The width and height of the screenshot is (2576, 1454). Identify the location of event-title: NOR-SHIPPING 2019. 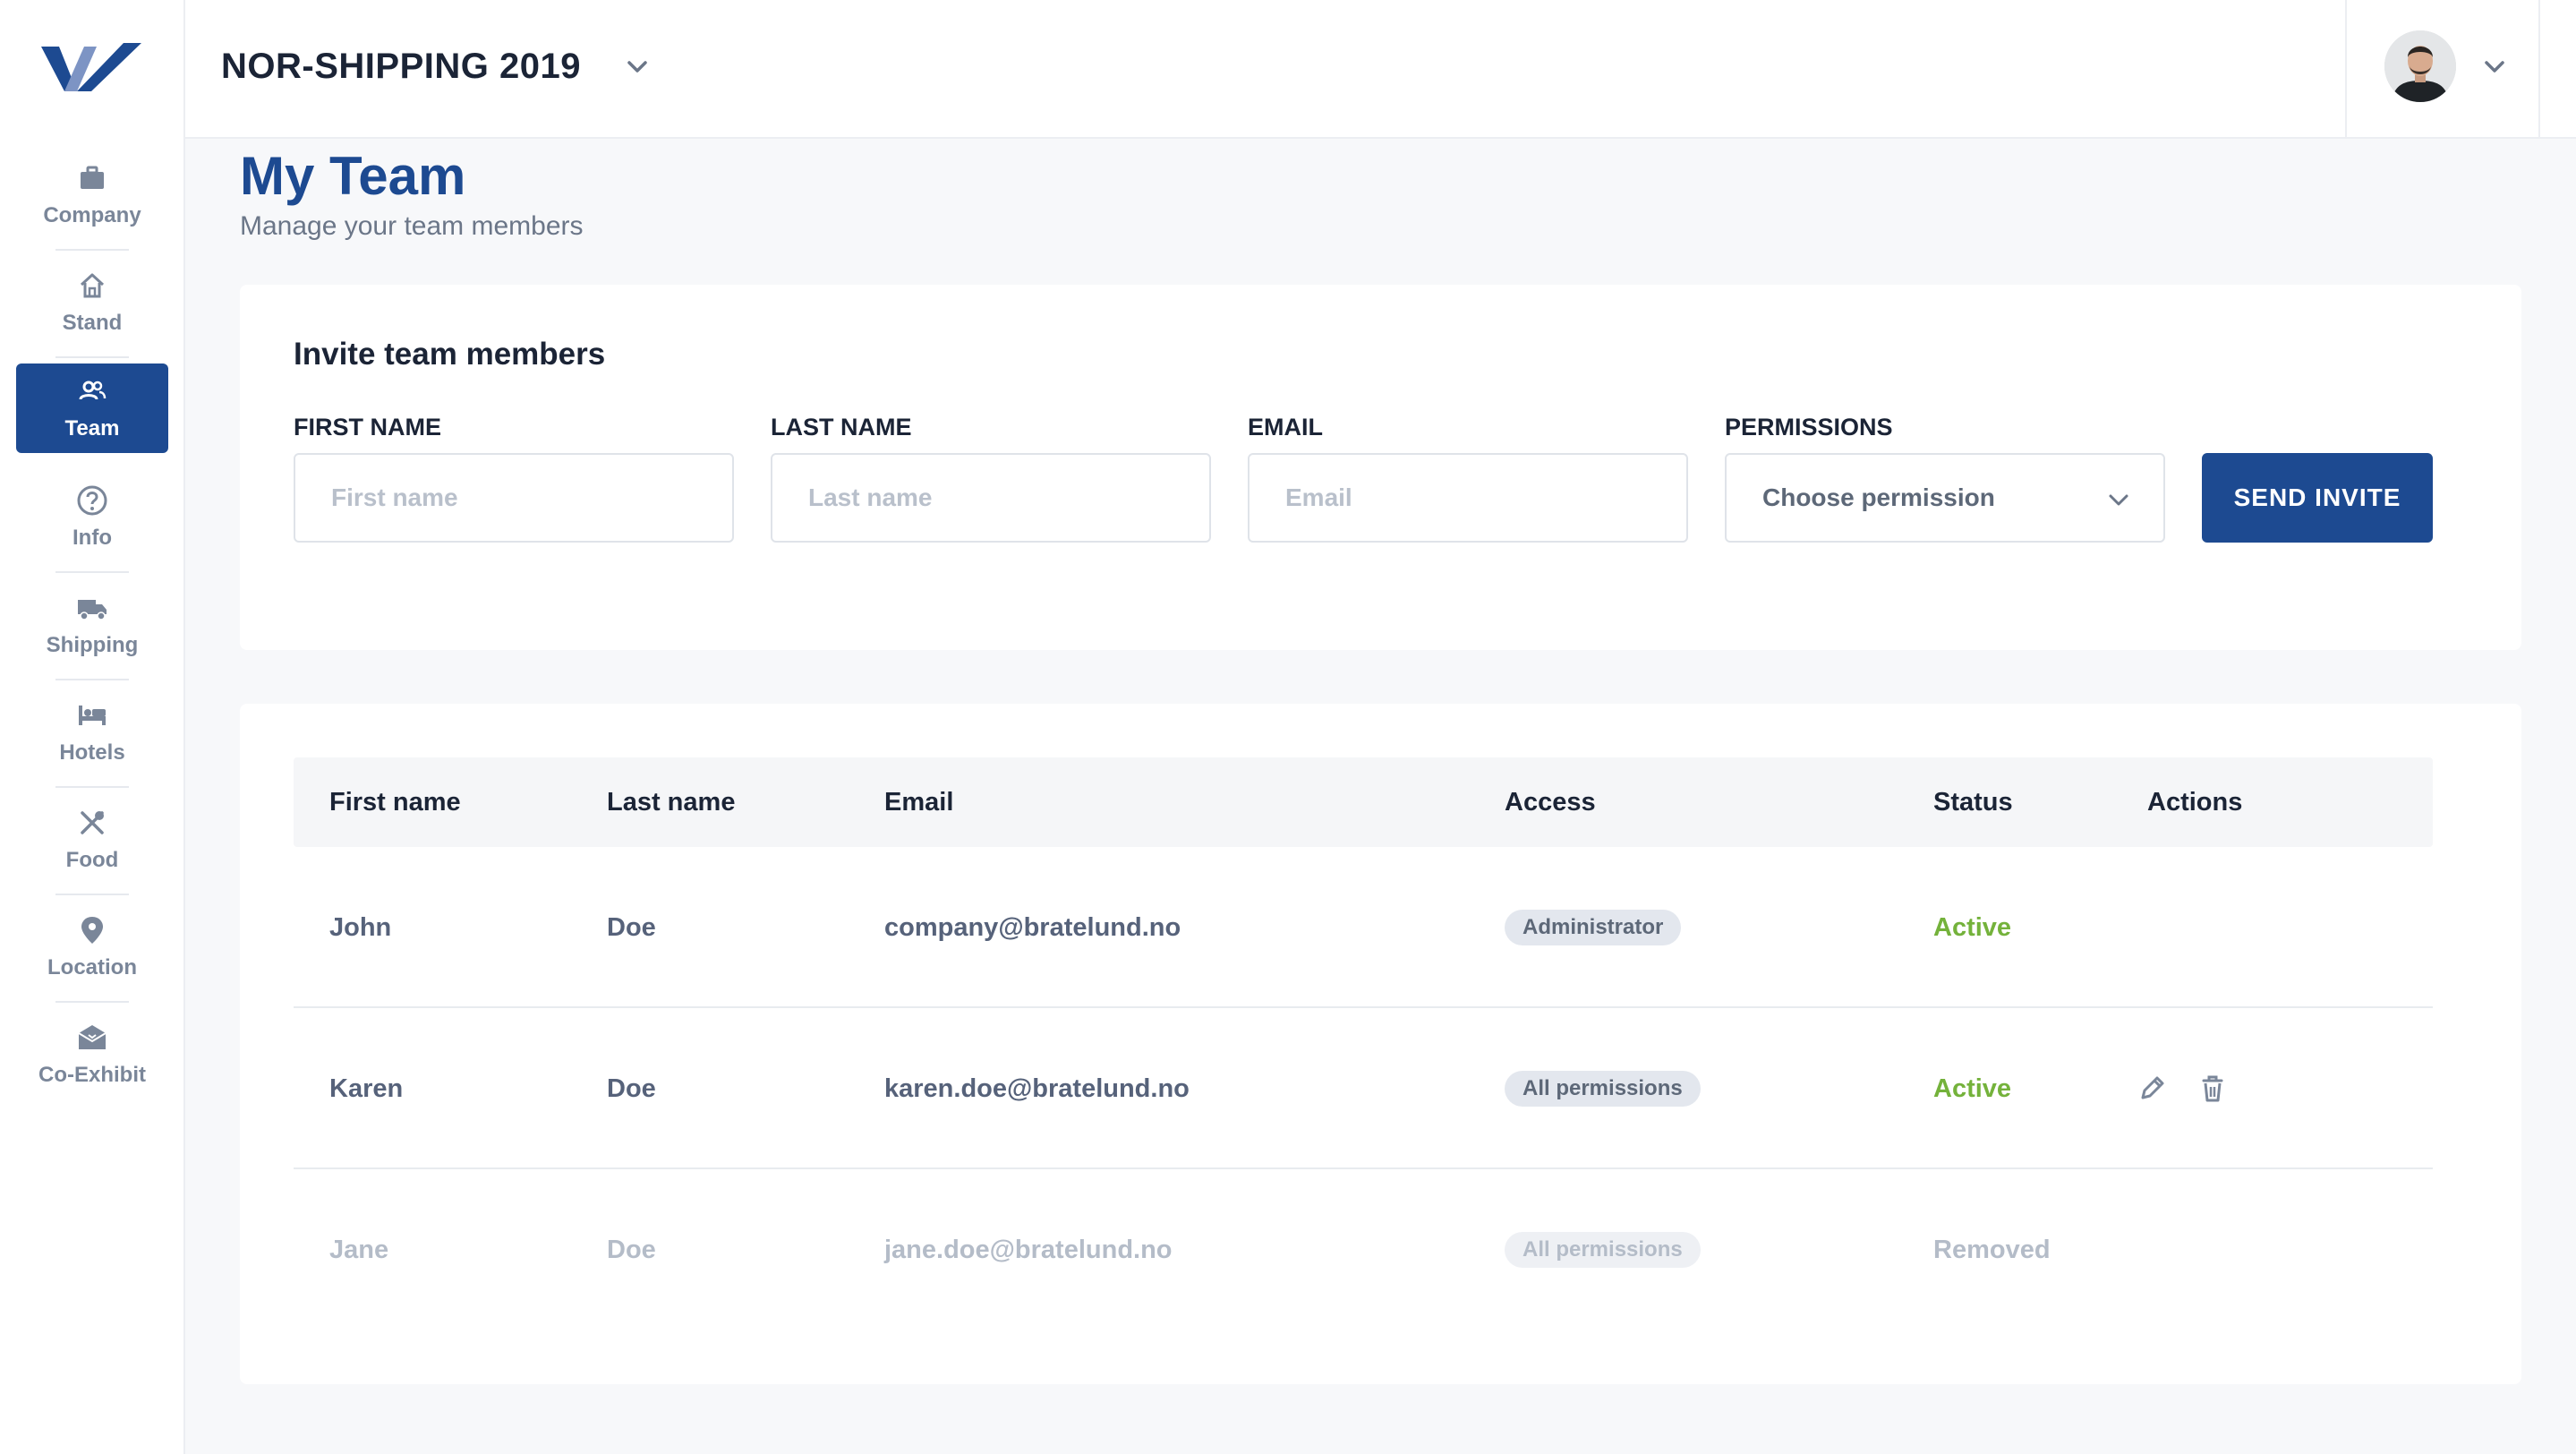
(401, 67).